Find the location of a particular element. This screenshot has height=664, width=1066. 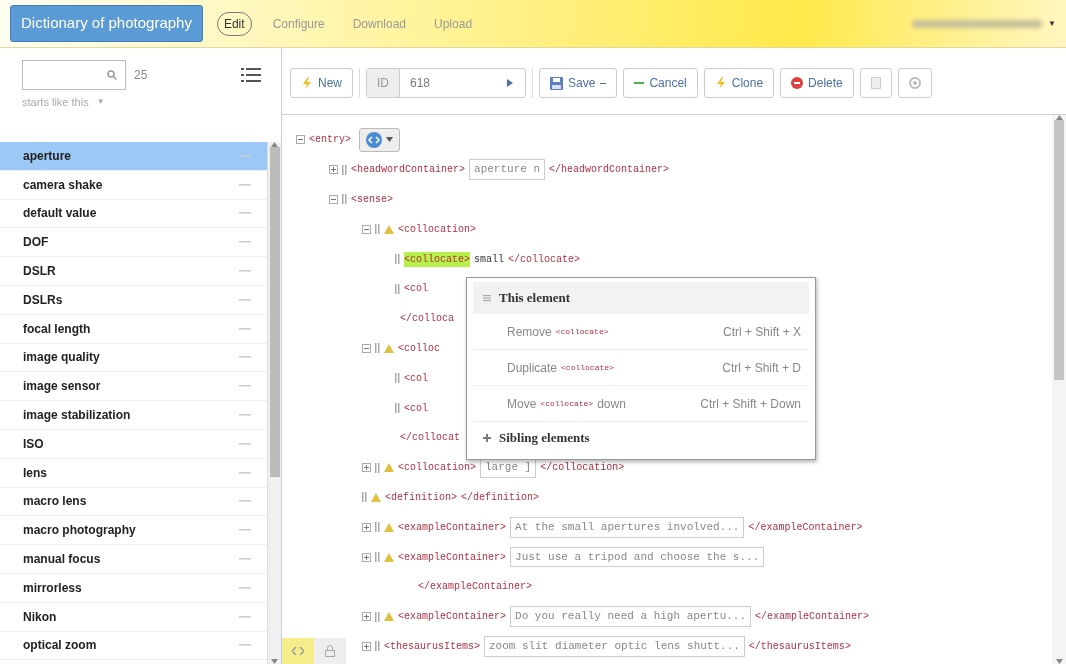

menu-item: Move <collocate> down Ctrl + Shift + Down is located at coordinates (641, 404).